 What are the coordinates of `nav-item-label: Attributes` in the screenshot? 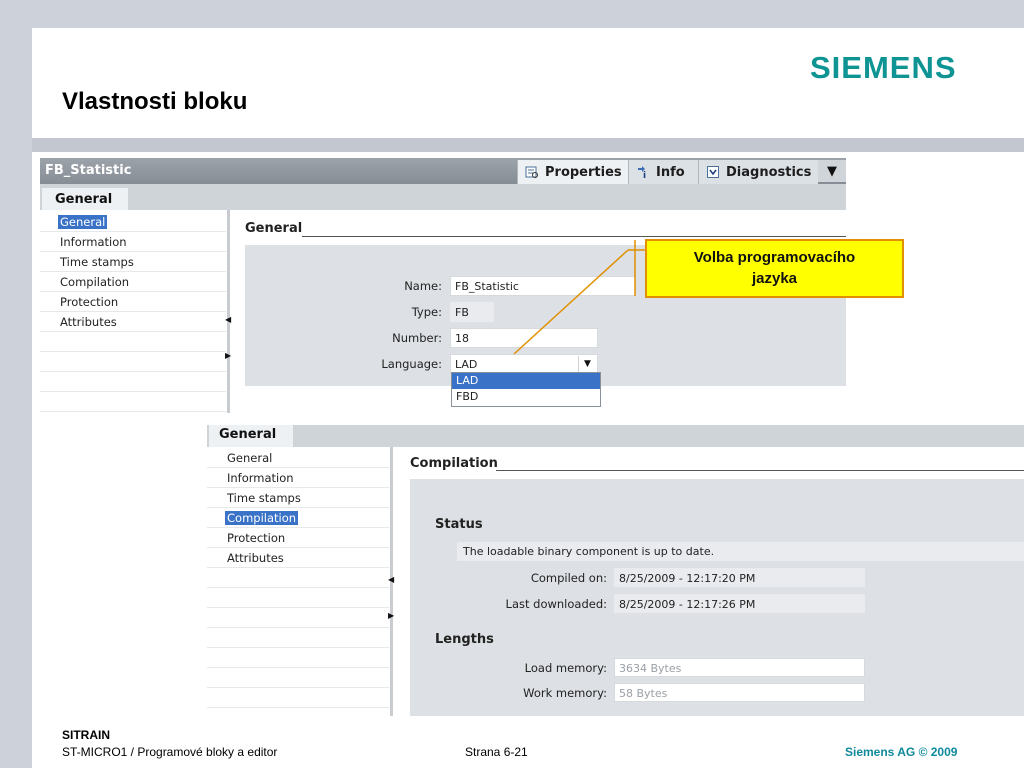 It's located at (255, 558).